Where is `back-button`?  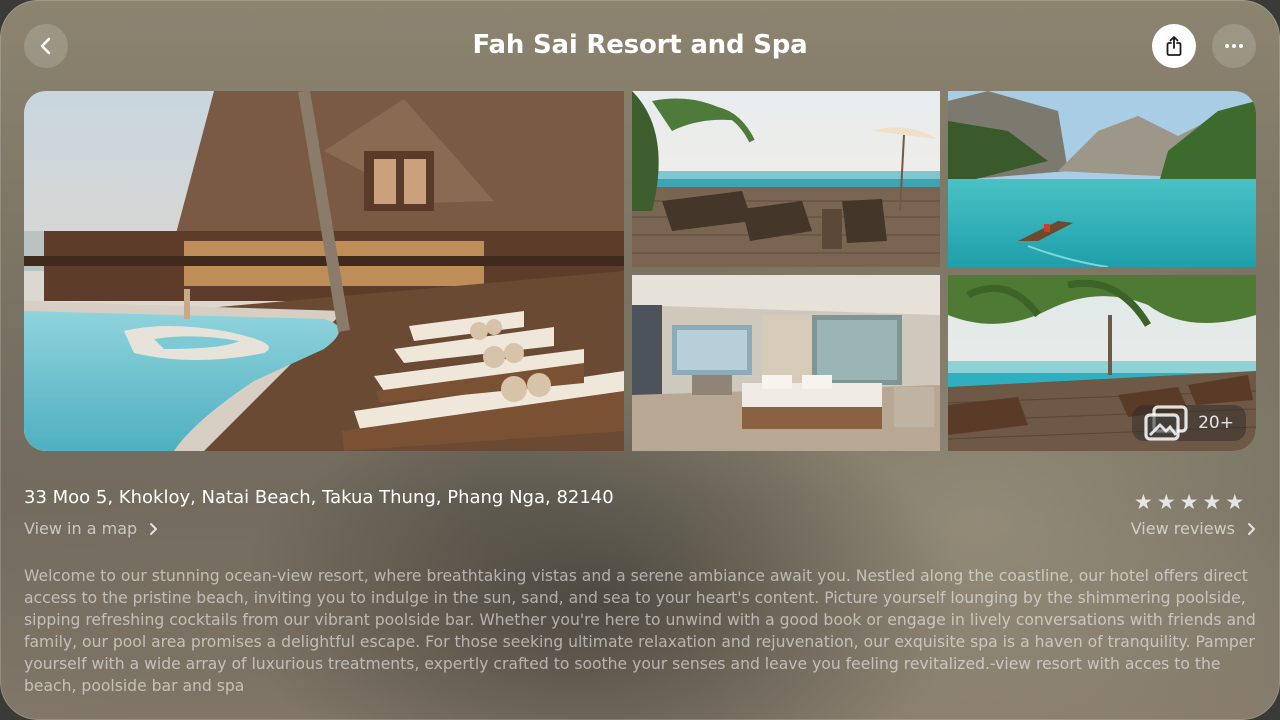 back-button is located at coordinates (46, 46).